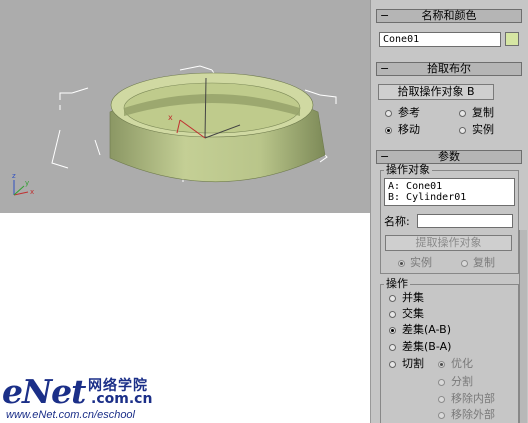 Image resolution: width=528 pixels, height=423 pixels. What do you see at coordinates (449, 197) in the screenshot?
I see `operand-b: B: Cylinder01` at bounding box center [449, 197].